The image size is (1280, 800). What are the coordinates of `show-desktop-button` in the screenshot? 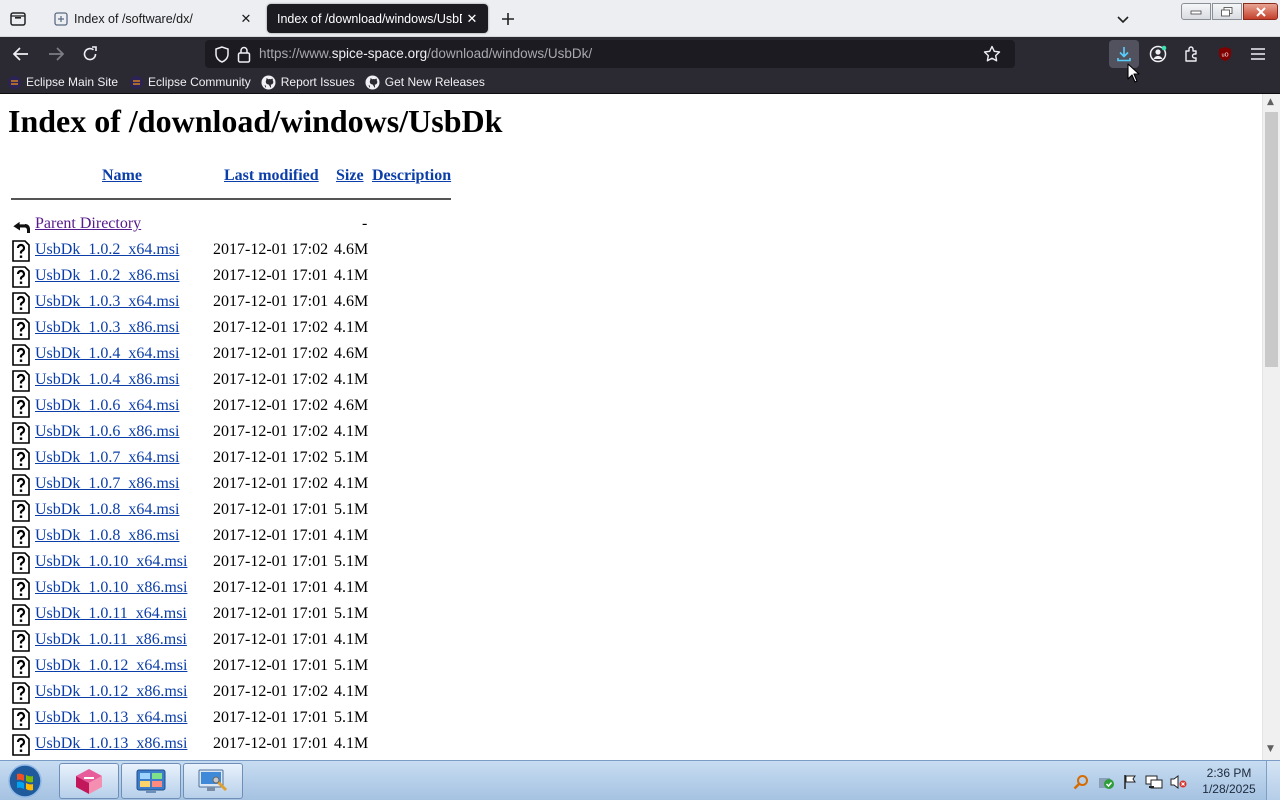 It's located at (1273, 780).